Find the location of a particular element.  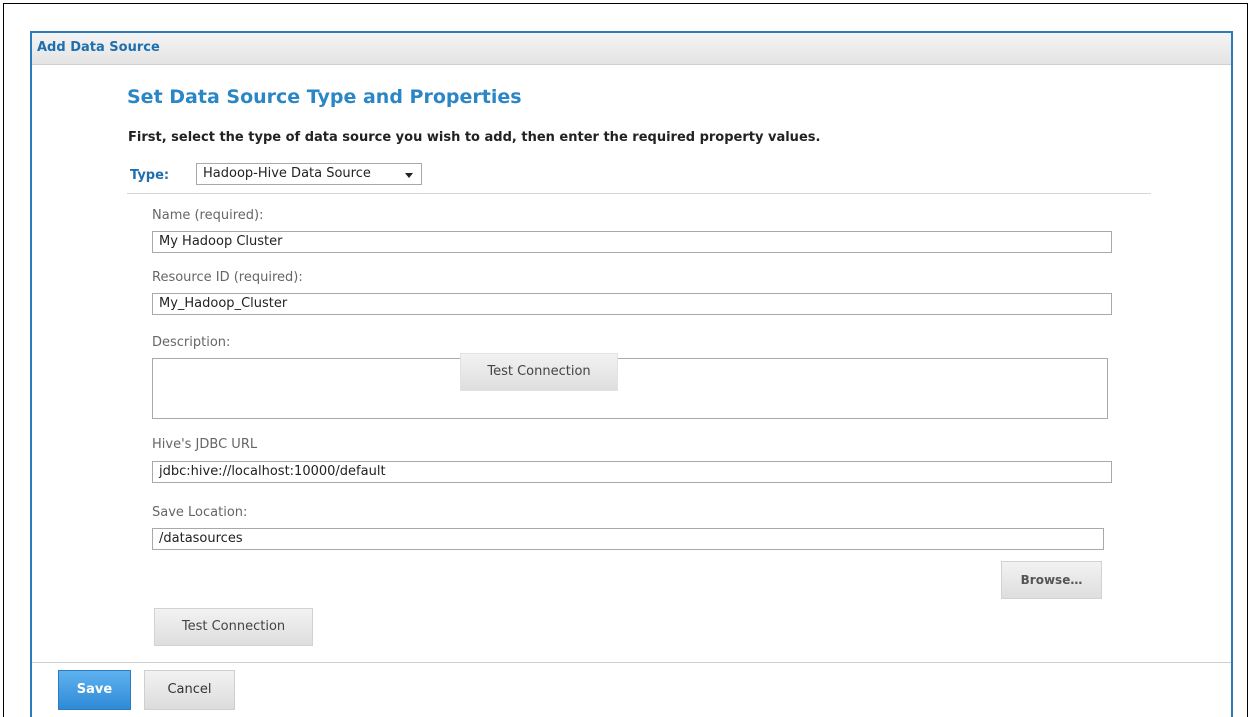

jdbc-url-field: jdbc:hive://localhost:10000/default is located at coordinates (632, 472).